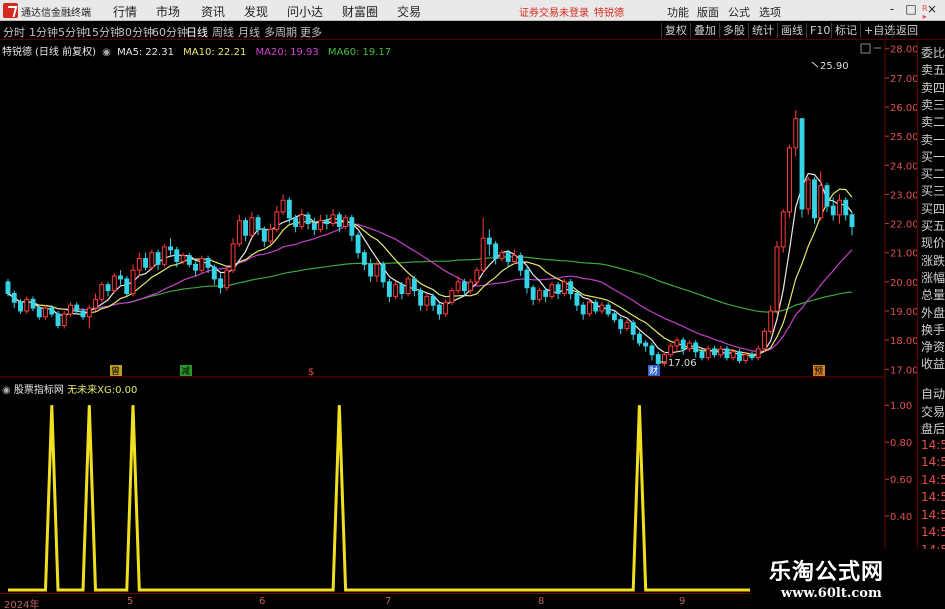  What do you see at coordinates (903, 370) in the screenshot?
I see `price-tick-label: 17.00` at bounding box center [903, 370].